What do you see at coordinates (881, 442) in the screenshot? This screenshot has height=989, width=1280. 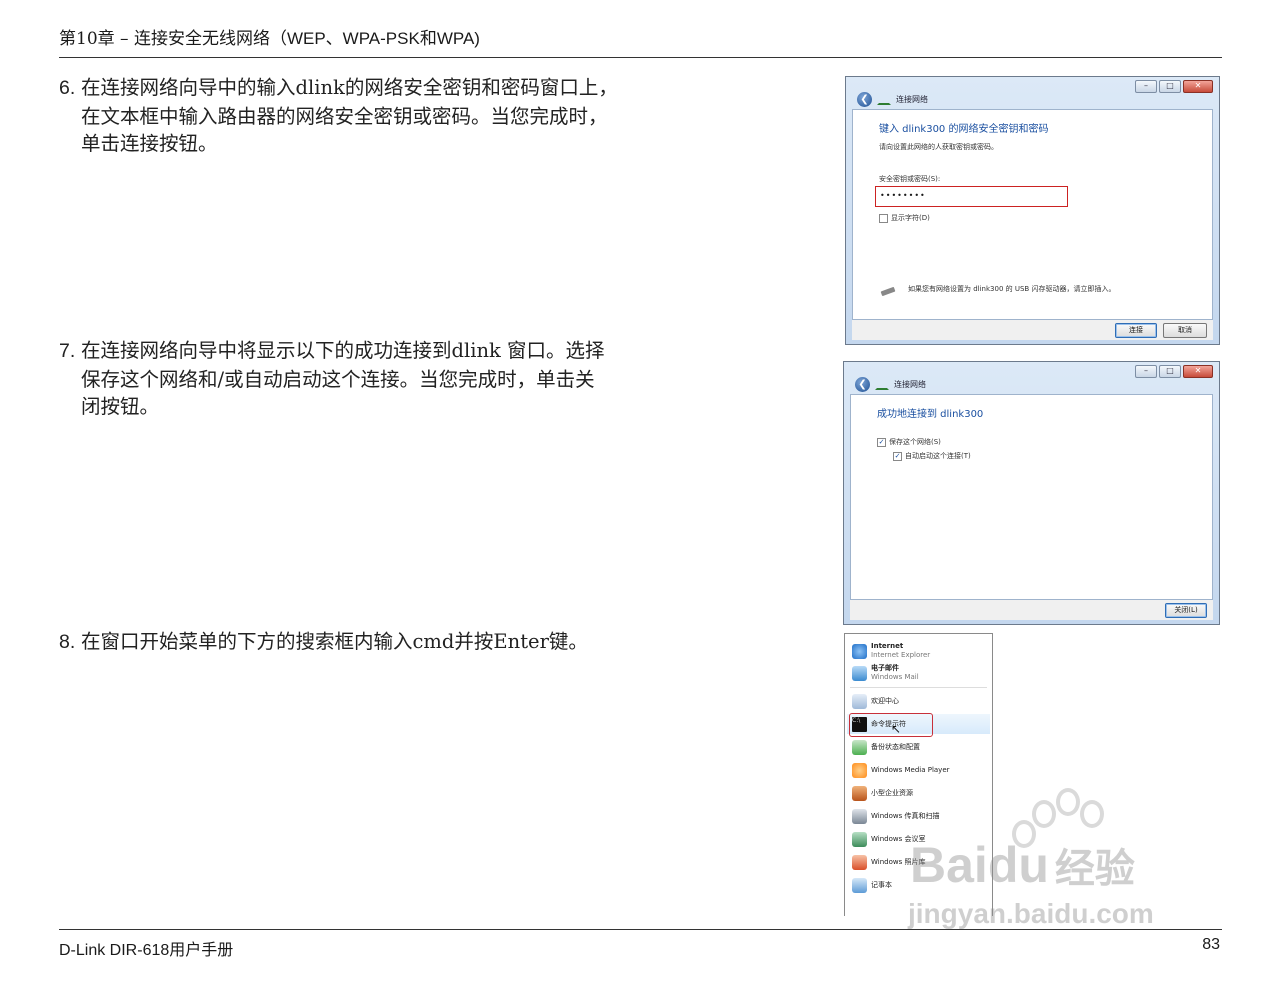 I see `save-network-checkbox: ✓` at bounding box center [881, 442].